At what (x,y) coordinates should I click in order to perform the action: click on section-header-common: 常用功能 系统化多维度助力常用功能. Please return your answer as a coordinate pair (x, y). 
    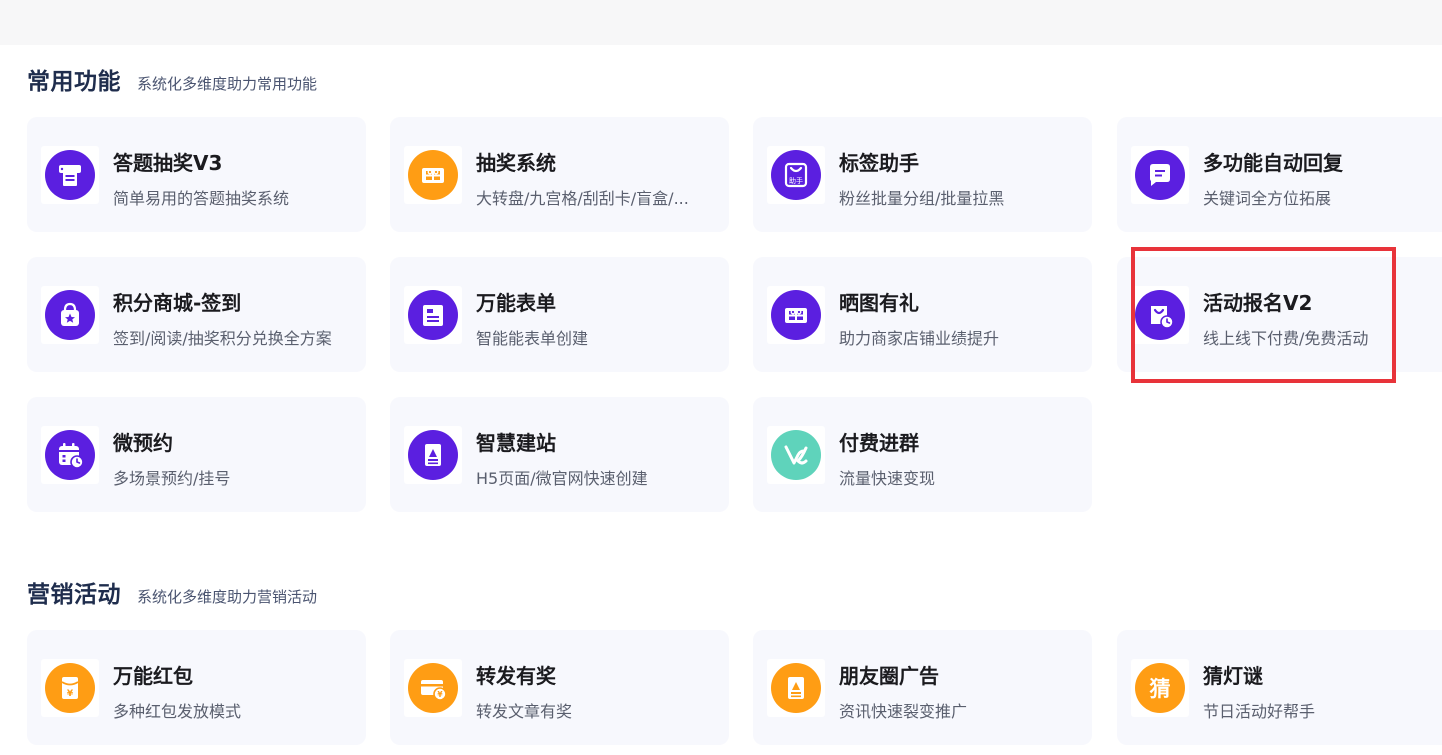
    Looking at the image, I should click on (172, 78).